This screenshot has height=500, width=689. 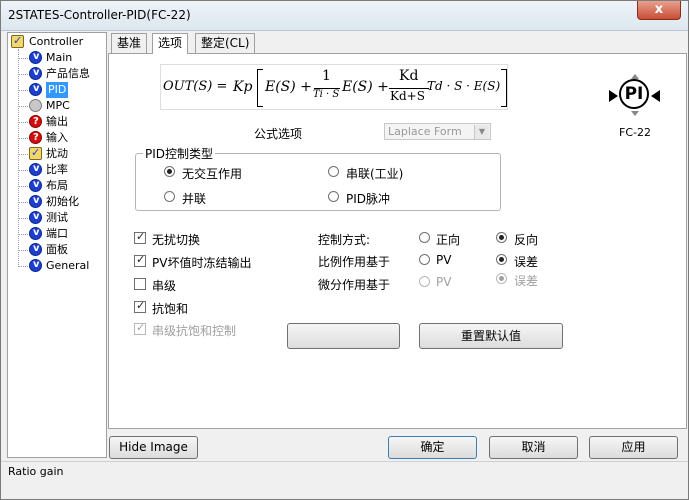 I want to click on tree-root-label: Controller, so click(x=56, y=41).